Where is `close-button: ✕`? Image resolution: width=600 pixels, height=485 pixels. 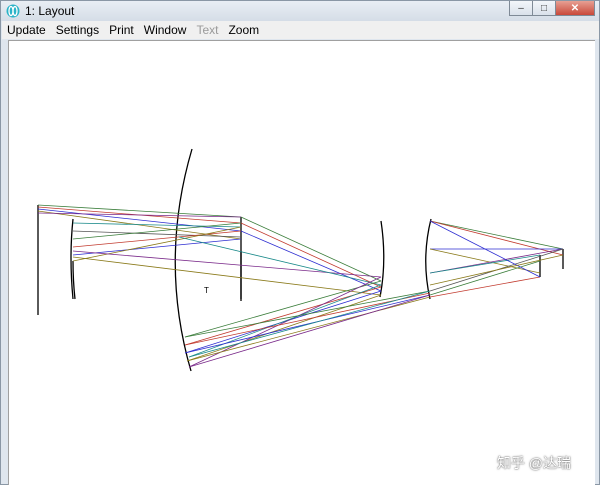
close-button: ✕ is located at coordinates (575, 8).